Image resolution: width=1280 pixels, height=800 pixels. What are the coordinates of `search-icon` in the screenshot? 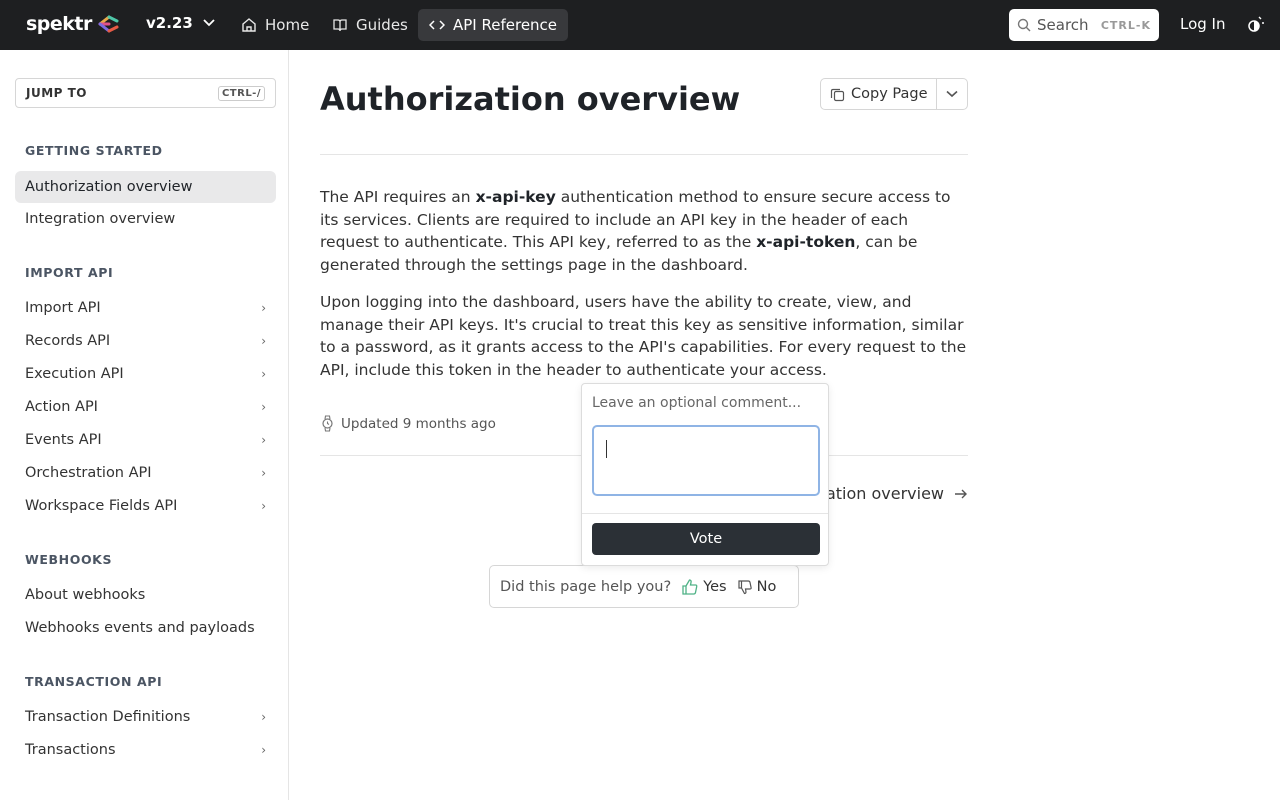 It's located at (1024, 25).